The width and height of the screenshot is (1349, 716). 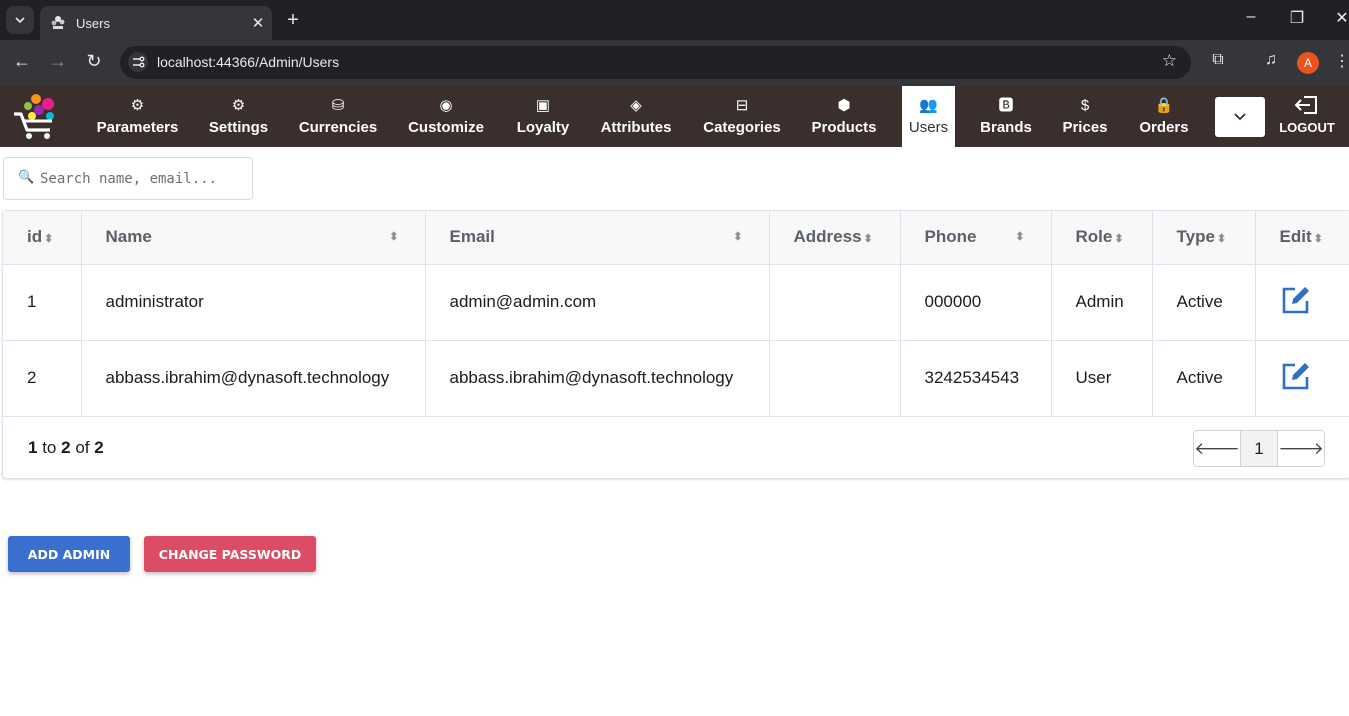 What do you see at coordinates (1006, 116) in the screenshot?
I see `nav-item-brands: 🅱 Brands` at bounding box center [1006, 116].